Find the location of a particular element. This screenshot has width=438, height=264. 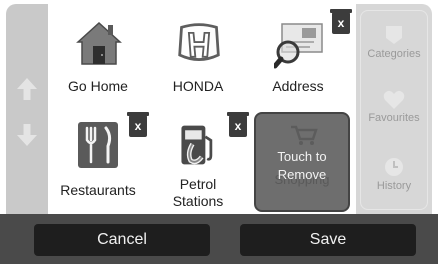

remove-instruction-line2: Remove is located at coordinates (302, 174).